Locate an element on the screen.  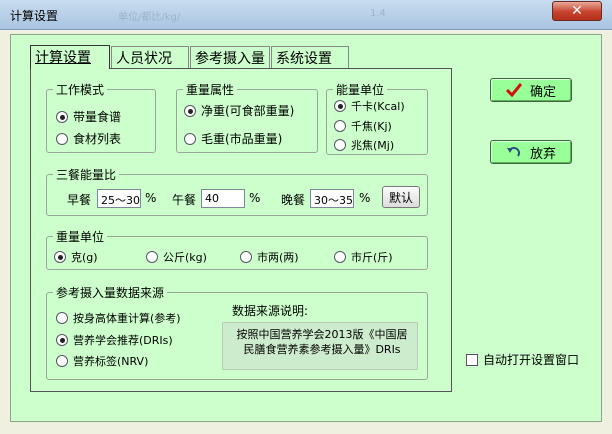
radio-label: 市两(两) is located at coordinates (278, 257).